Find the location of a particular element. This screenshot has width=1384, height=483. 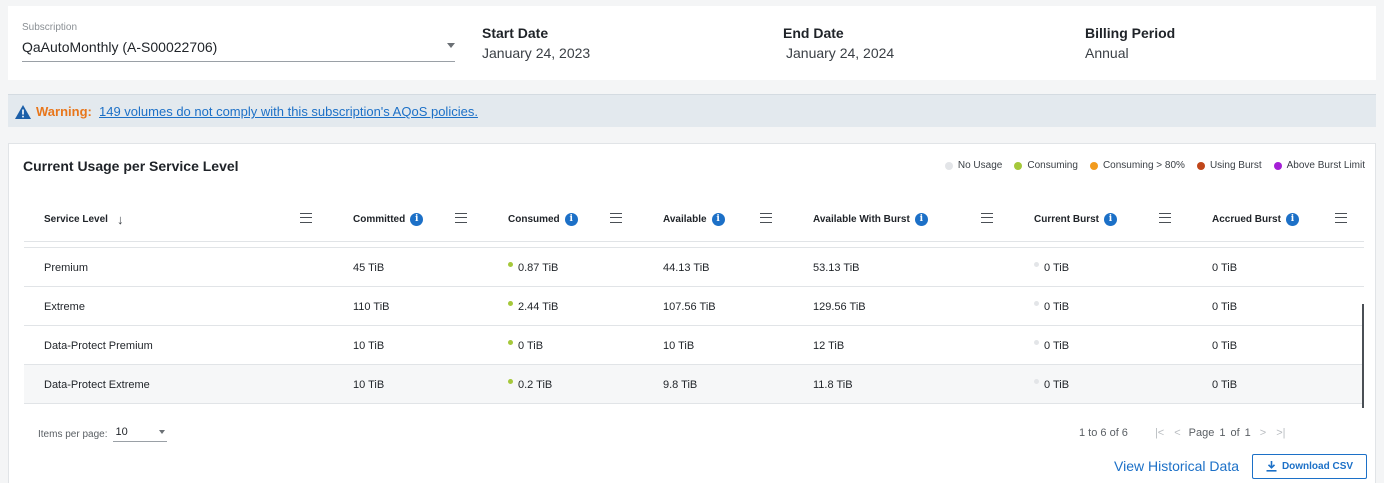

legend-consuming: Consuming is located at coordinates (1046, 165).